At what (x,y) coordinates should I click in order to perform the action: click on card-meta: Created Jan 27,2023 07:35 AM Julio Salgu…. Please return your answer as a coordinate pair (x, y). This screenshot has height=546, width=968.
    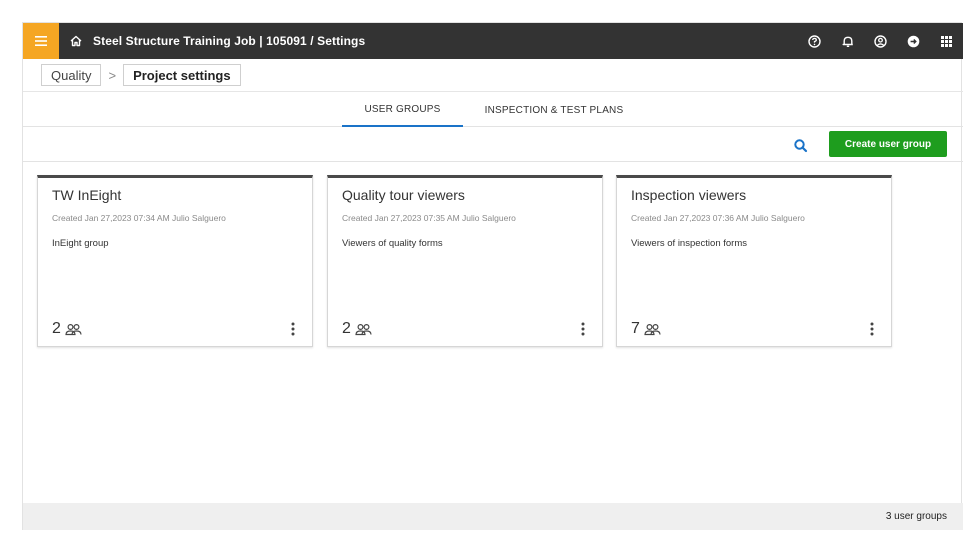
    Looking at the image, I should click on (429, 218).